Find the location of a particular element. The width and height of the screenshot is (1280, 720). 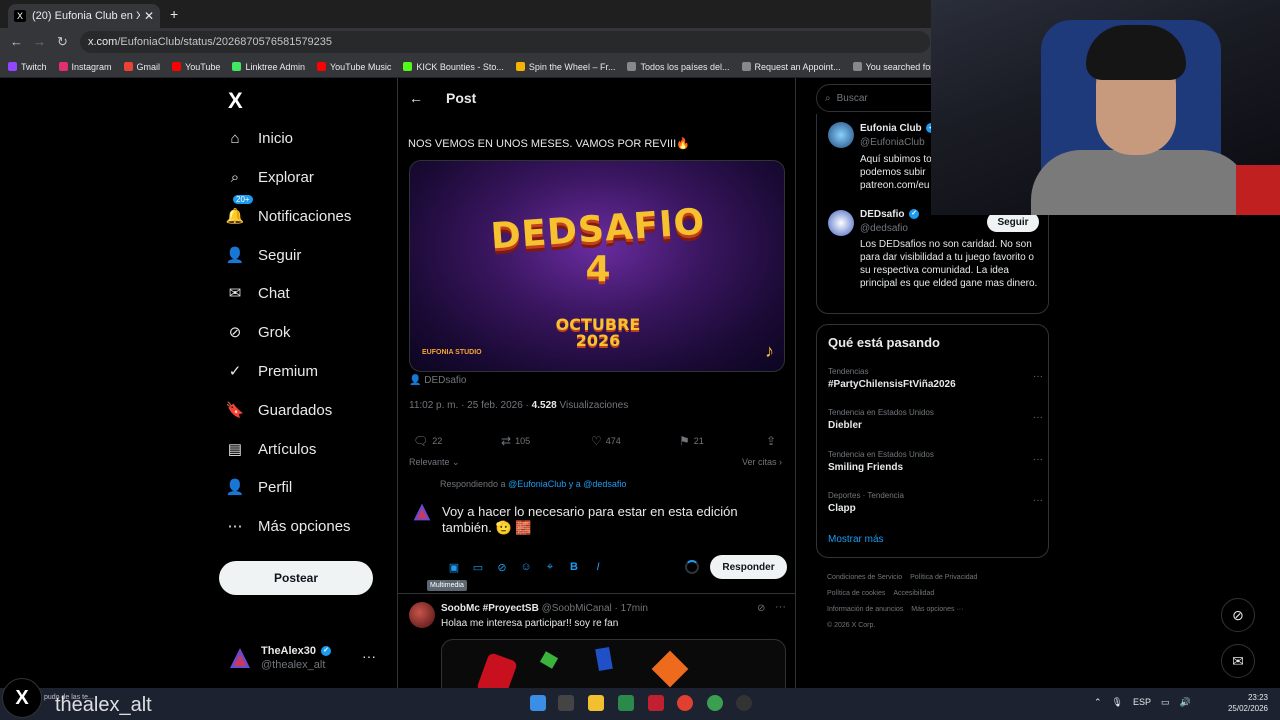

tagged-user: 👤 DEDsafio is located at coordinates (437, 380).